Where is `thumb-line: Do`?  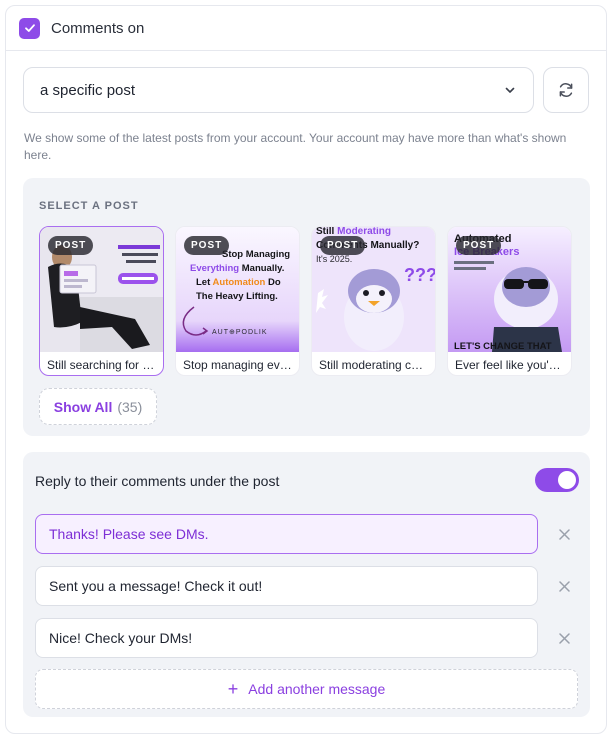 thumb-line: Do is located at coordinates (273, 282).